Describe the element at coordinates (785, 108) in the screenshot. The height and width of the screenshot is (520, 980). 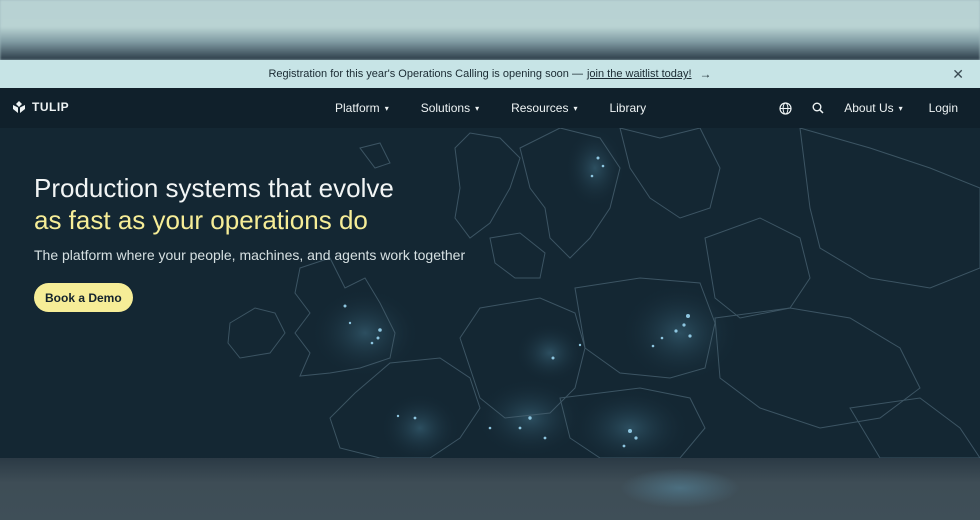
I see `globe-icon` at that location.